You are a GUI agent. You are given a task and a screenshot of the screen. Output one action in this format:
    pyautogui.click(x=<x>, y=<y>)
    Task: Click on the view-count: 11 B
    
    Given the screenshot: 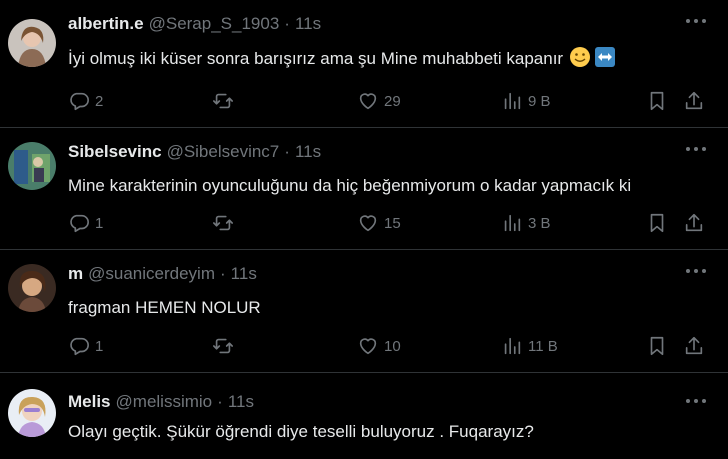 What is the action you would take?
    pyautogui.click(x=543, y=346)
    